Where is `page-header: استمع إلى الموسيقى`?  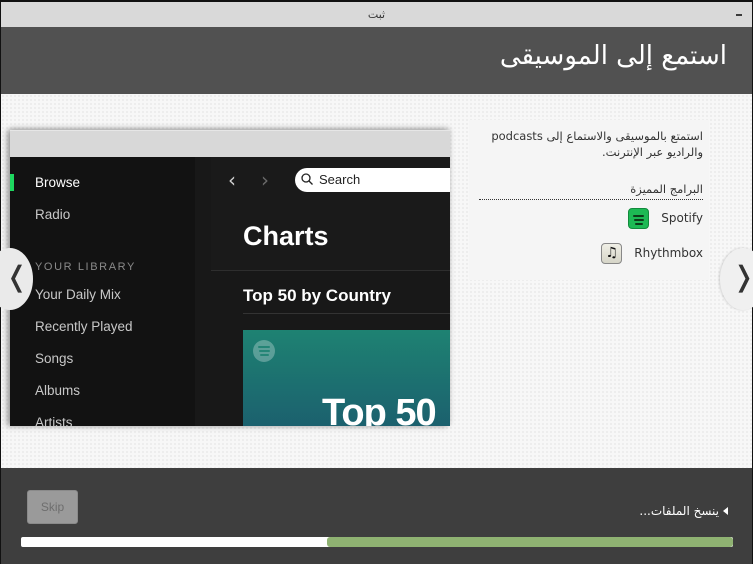
page-header: استمع إلى الموسيقى is located at coordinates (376, 60).